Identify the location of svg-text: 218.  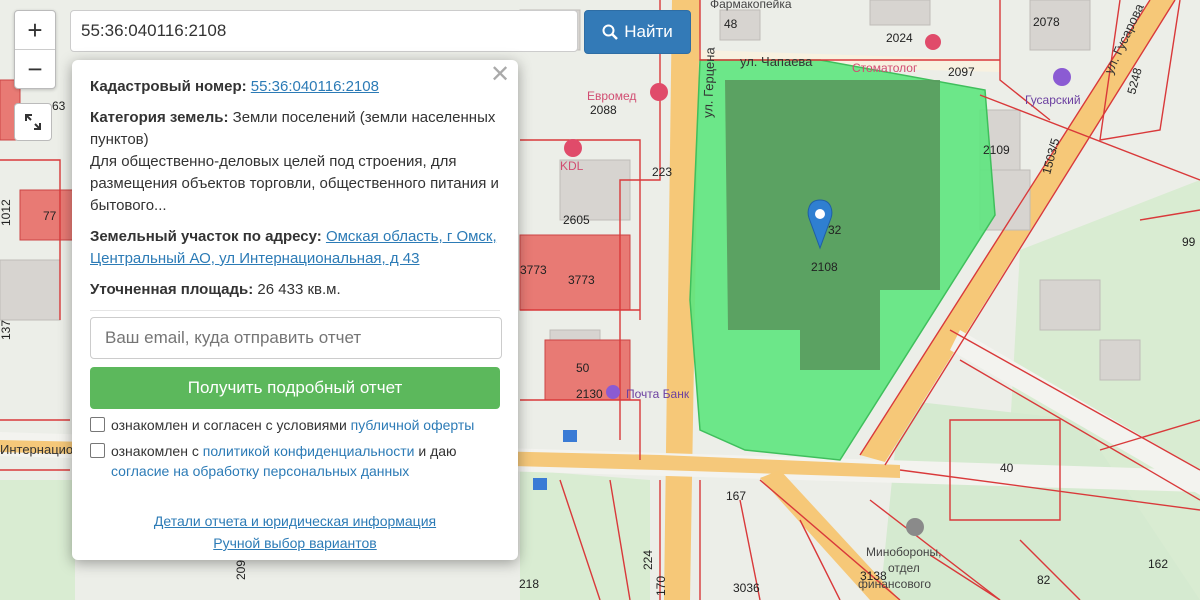
(529, 584).